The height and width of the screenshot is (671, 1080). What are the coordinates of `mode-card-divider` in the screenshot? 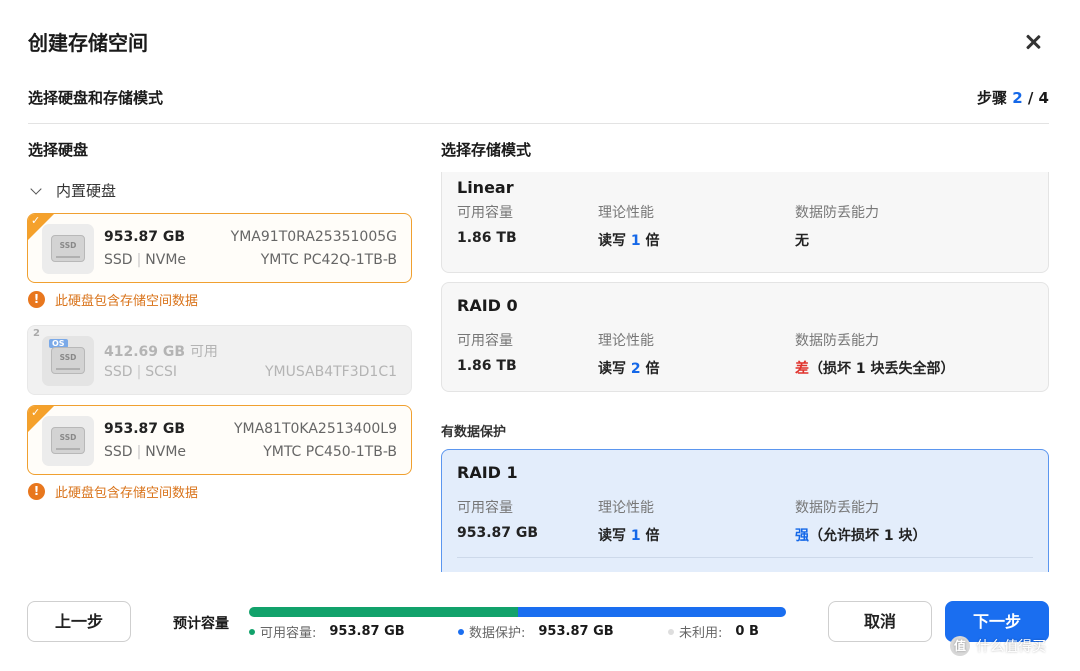 It's located at (745, 557).